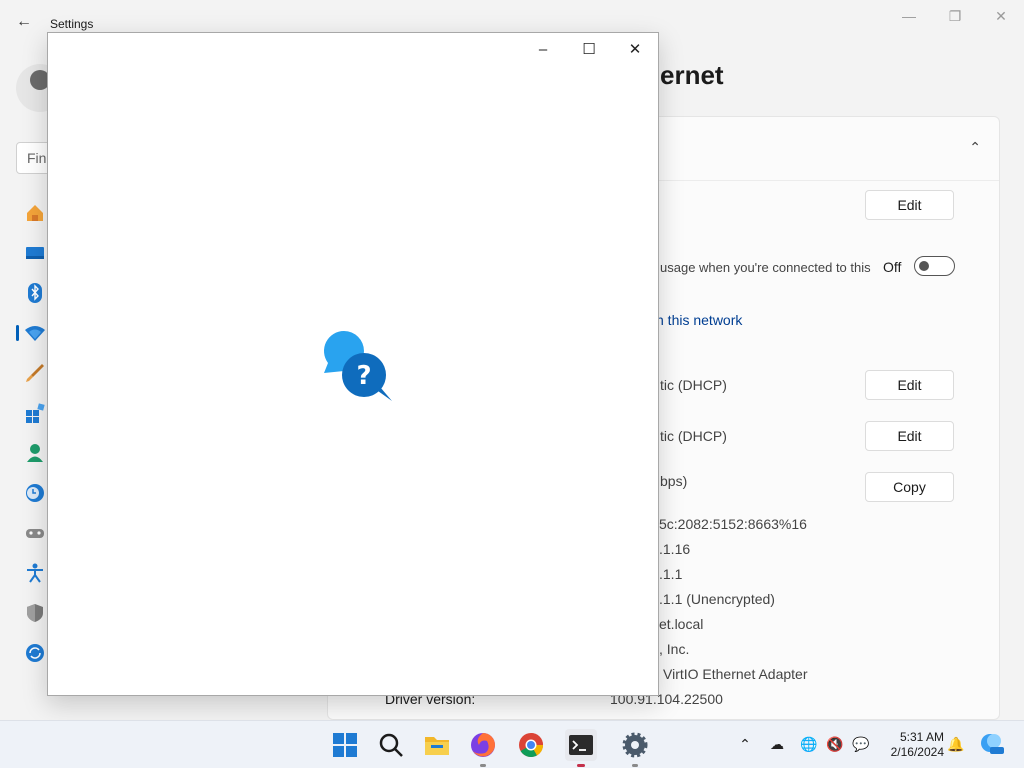  I want to click on apps-icon, so click(35, 413).